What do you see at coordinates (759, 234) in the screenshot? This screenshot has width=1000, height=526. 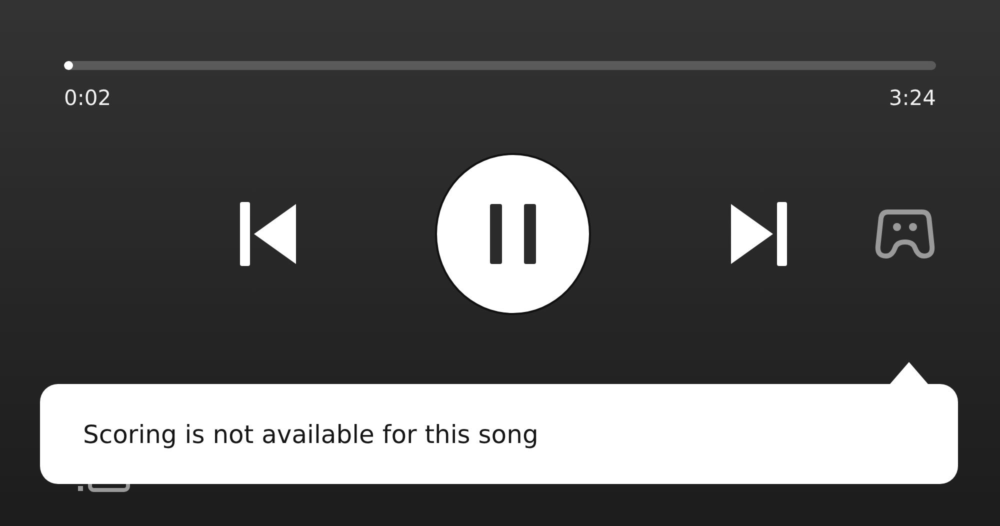 I see `next-button` at bounding box center [759, 234].